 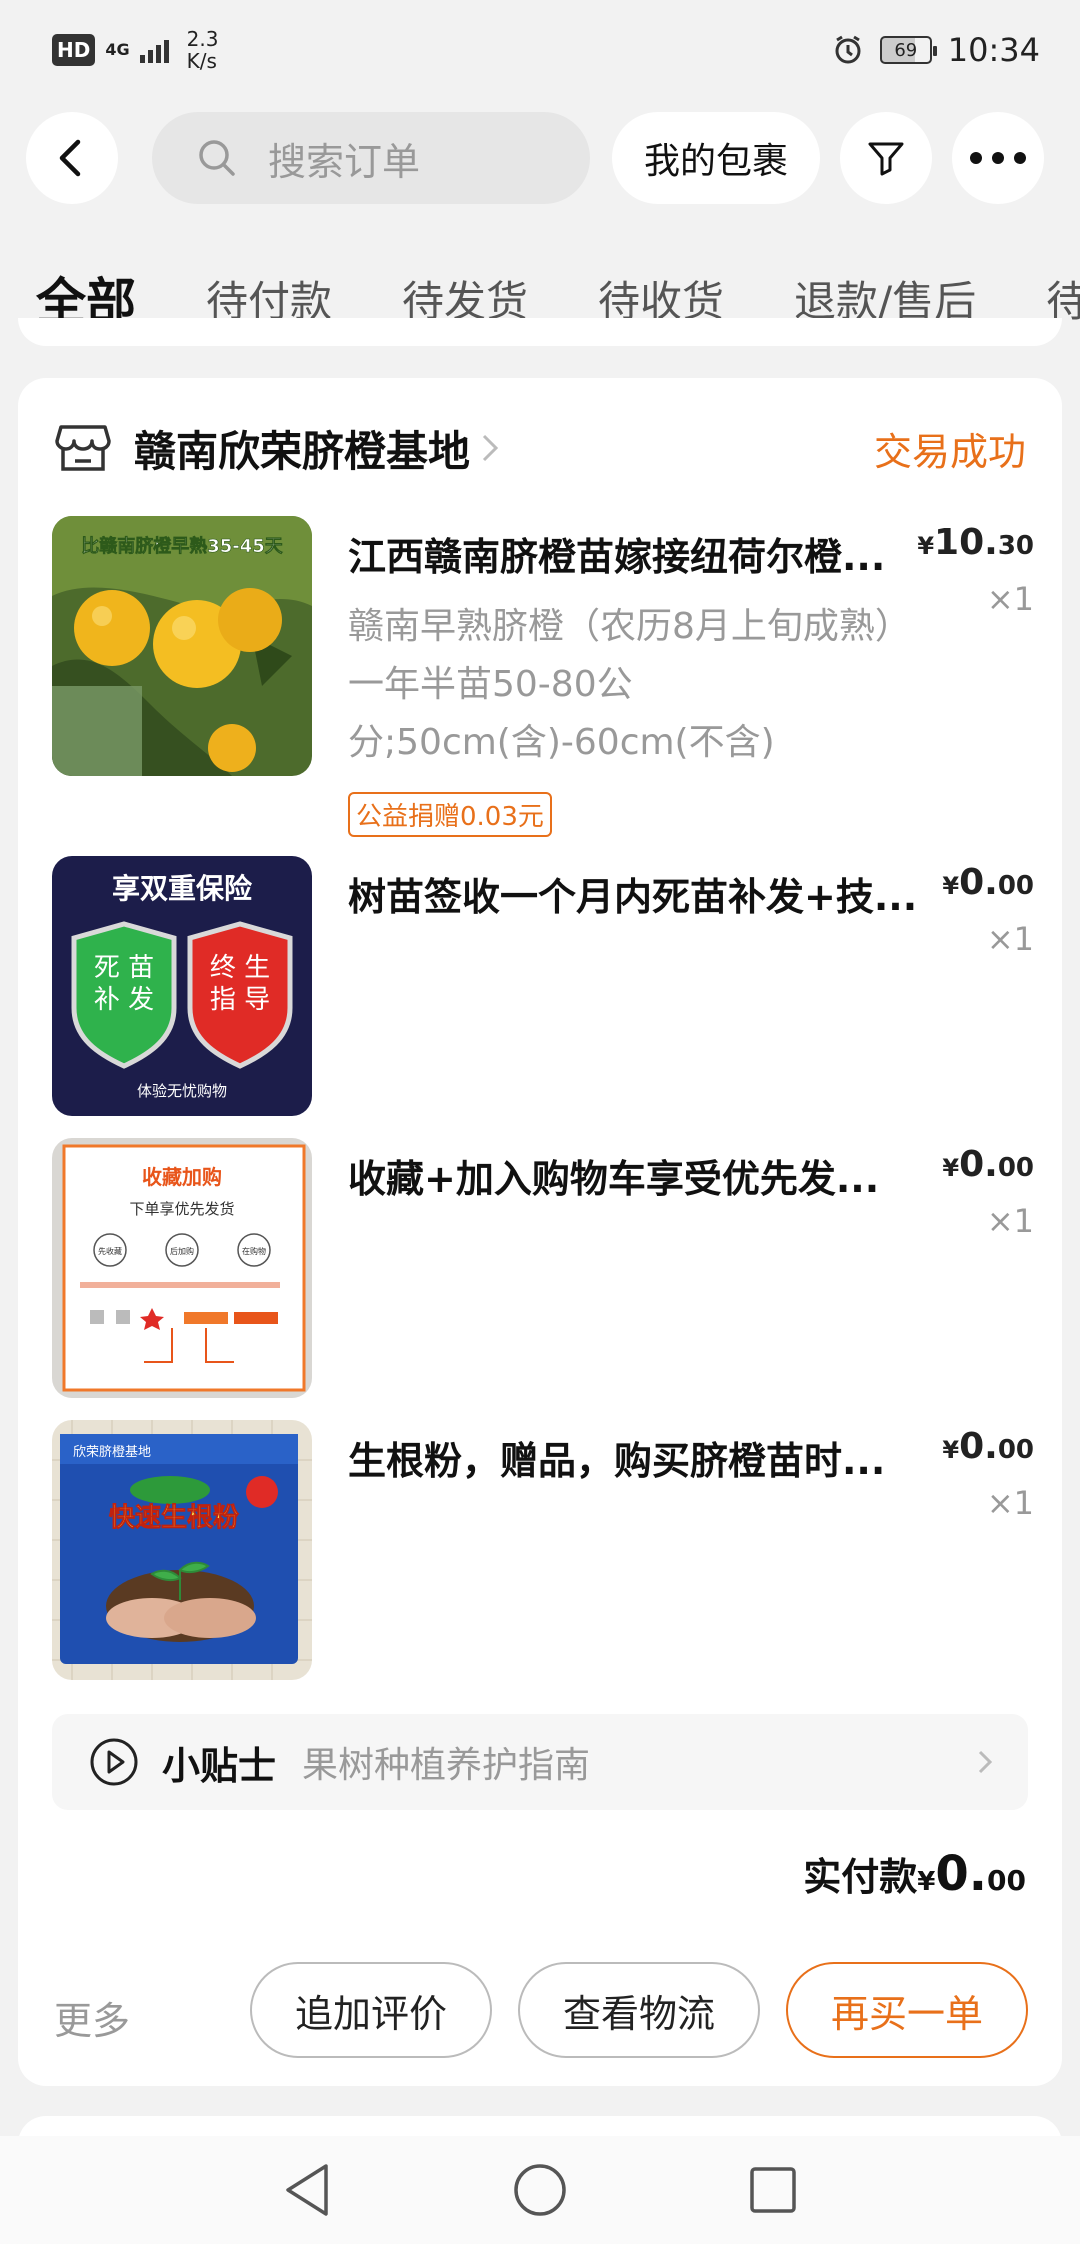 I want to click on battery-icon: 69, so click(x=908, y=50).